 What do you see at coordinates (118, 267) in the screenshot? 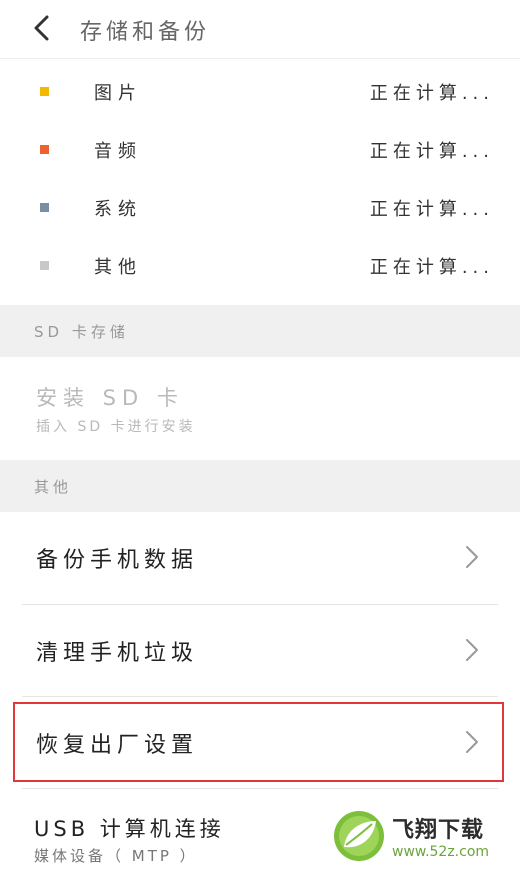
I see `usage-label: 其他` at bounding box center [118, 267].